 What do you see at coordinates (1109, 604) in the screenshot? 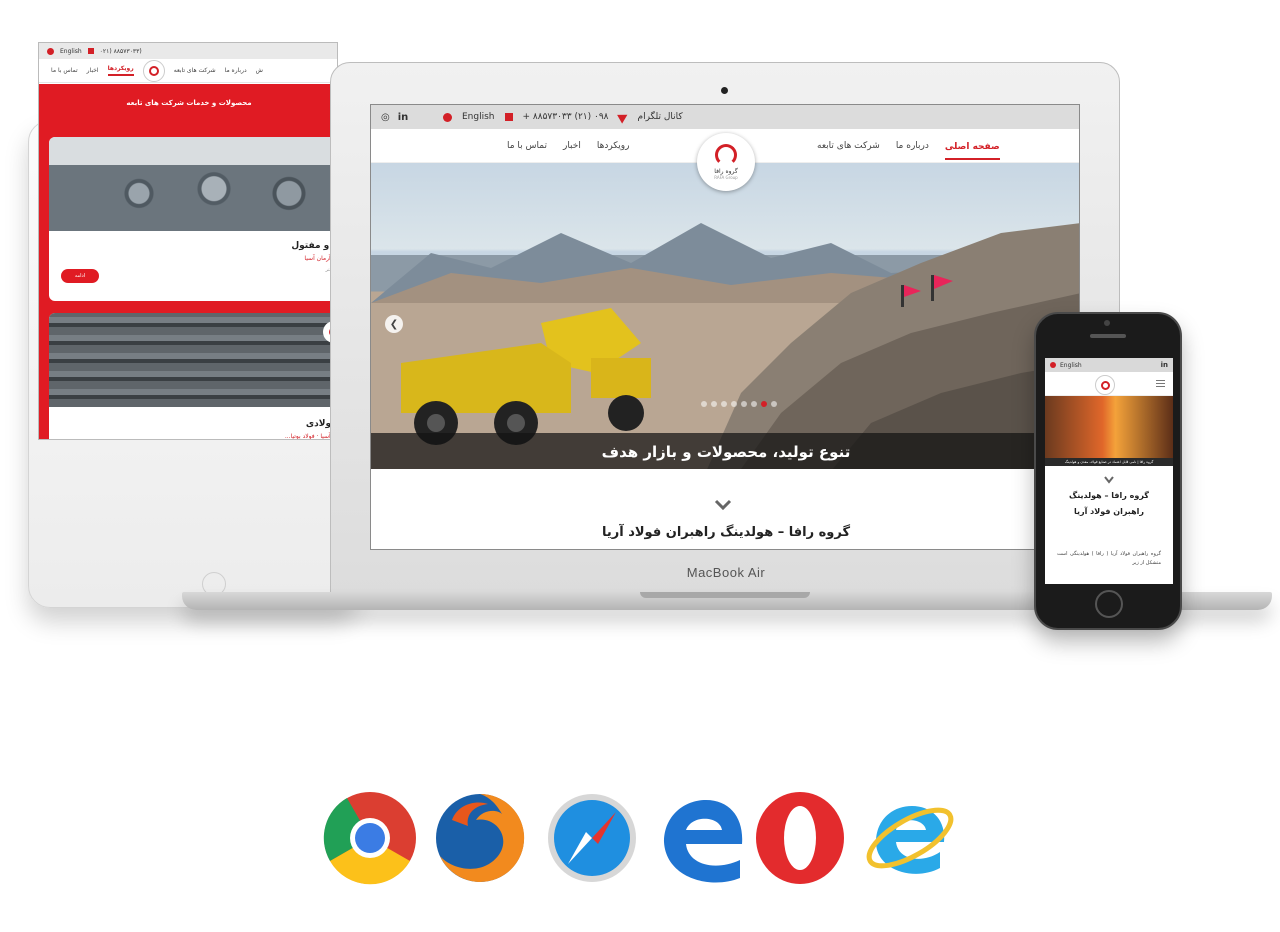
I see `phone-home-button` at bounding box center [1109, 604].